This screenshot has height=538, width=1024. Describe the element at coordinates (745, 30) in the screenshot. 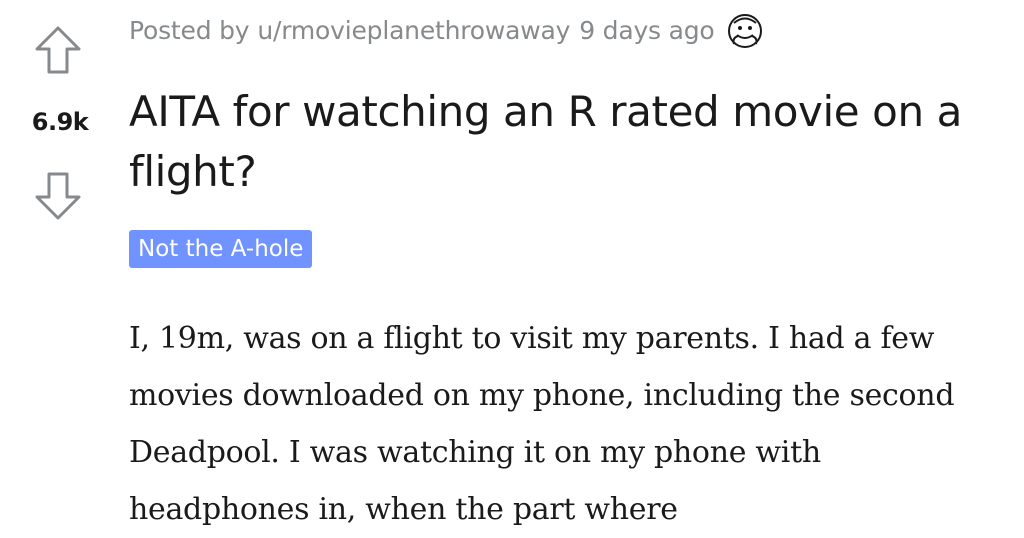

I see `hugz-award-icon` at that location.